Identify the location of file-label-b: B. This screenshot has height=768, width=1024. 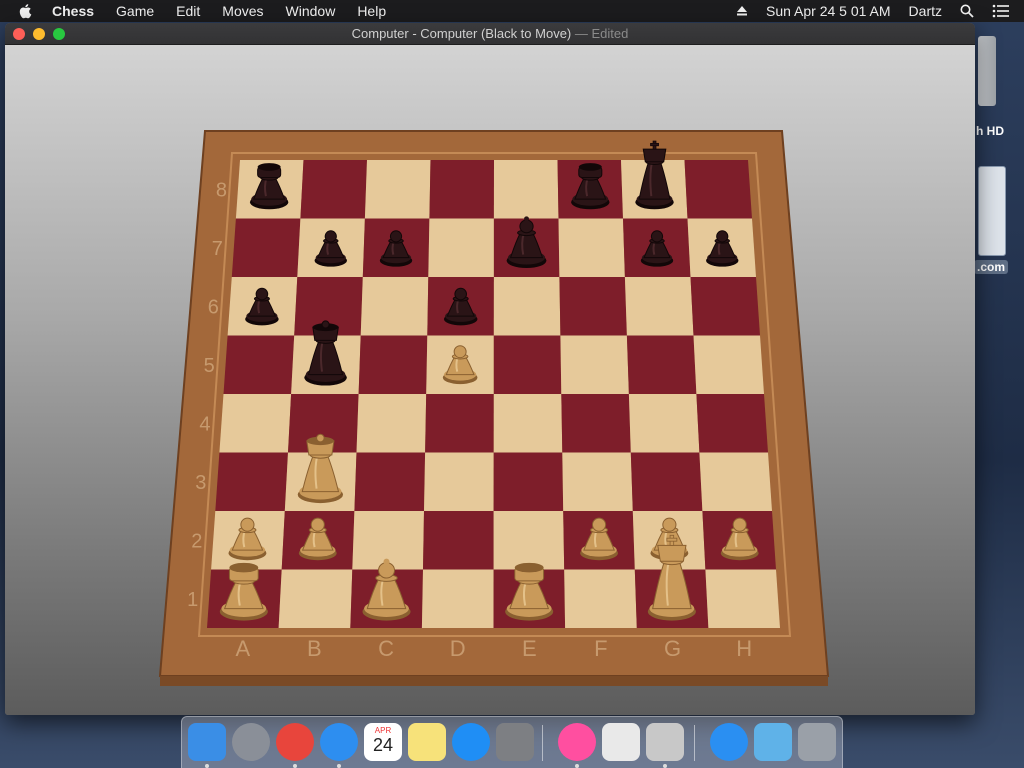
(314, 648).